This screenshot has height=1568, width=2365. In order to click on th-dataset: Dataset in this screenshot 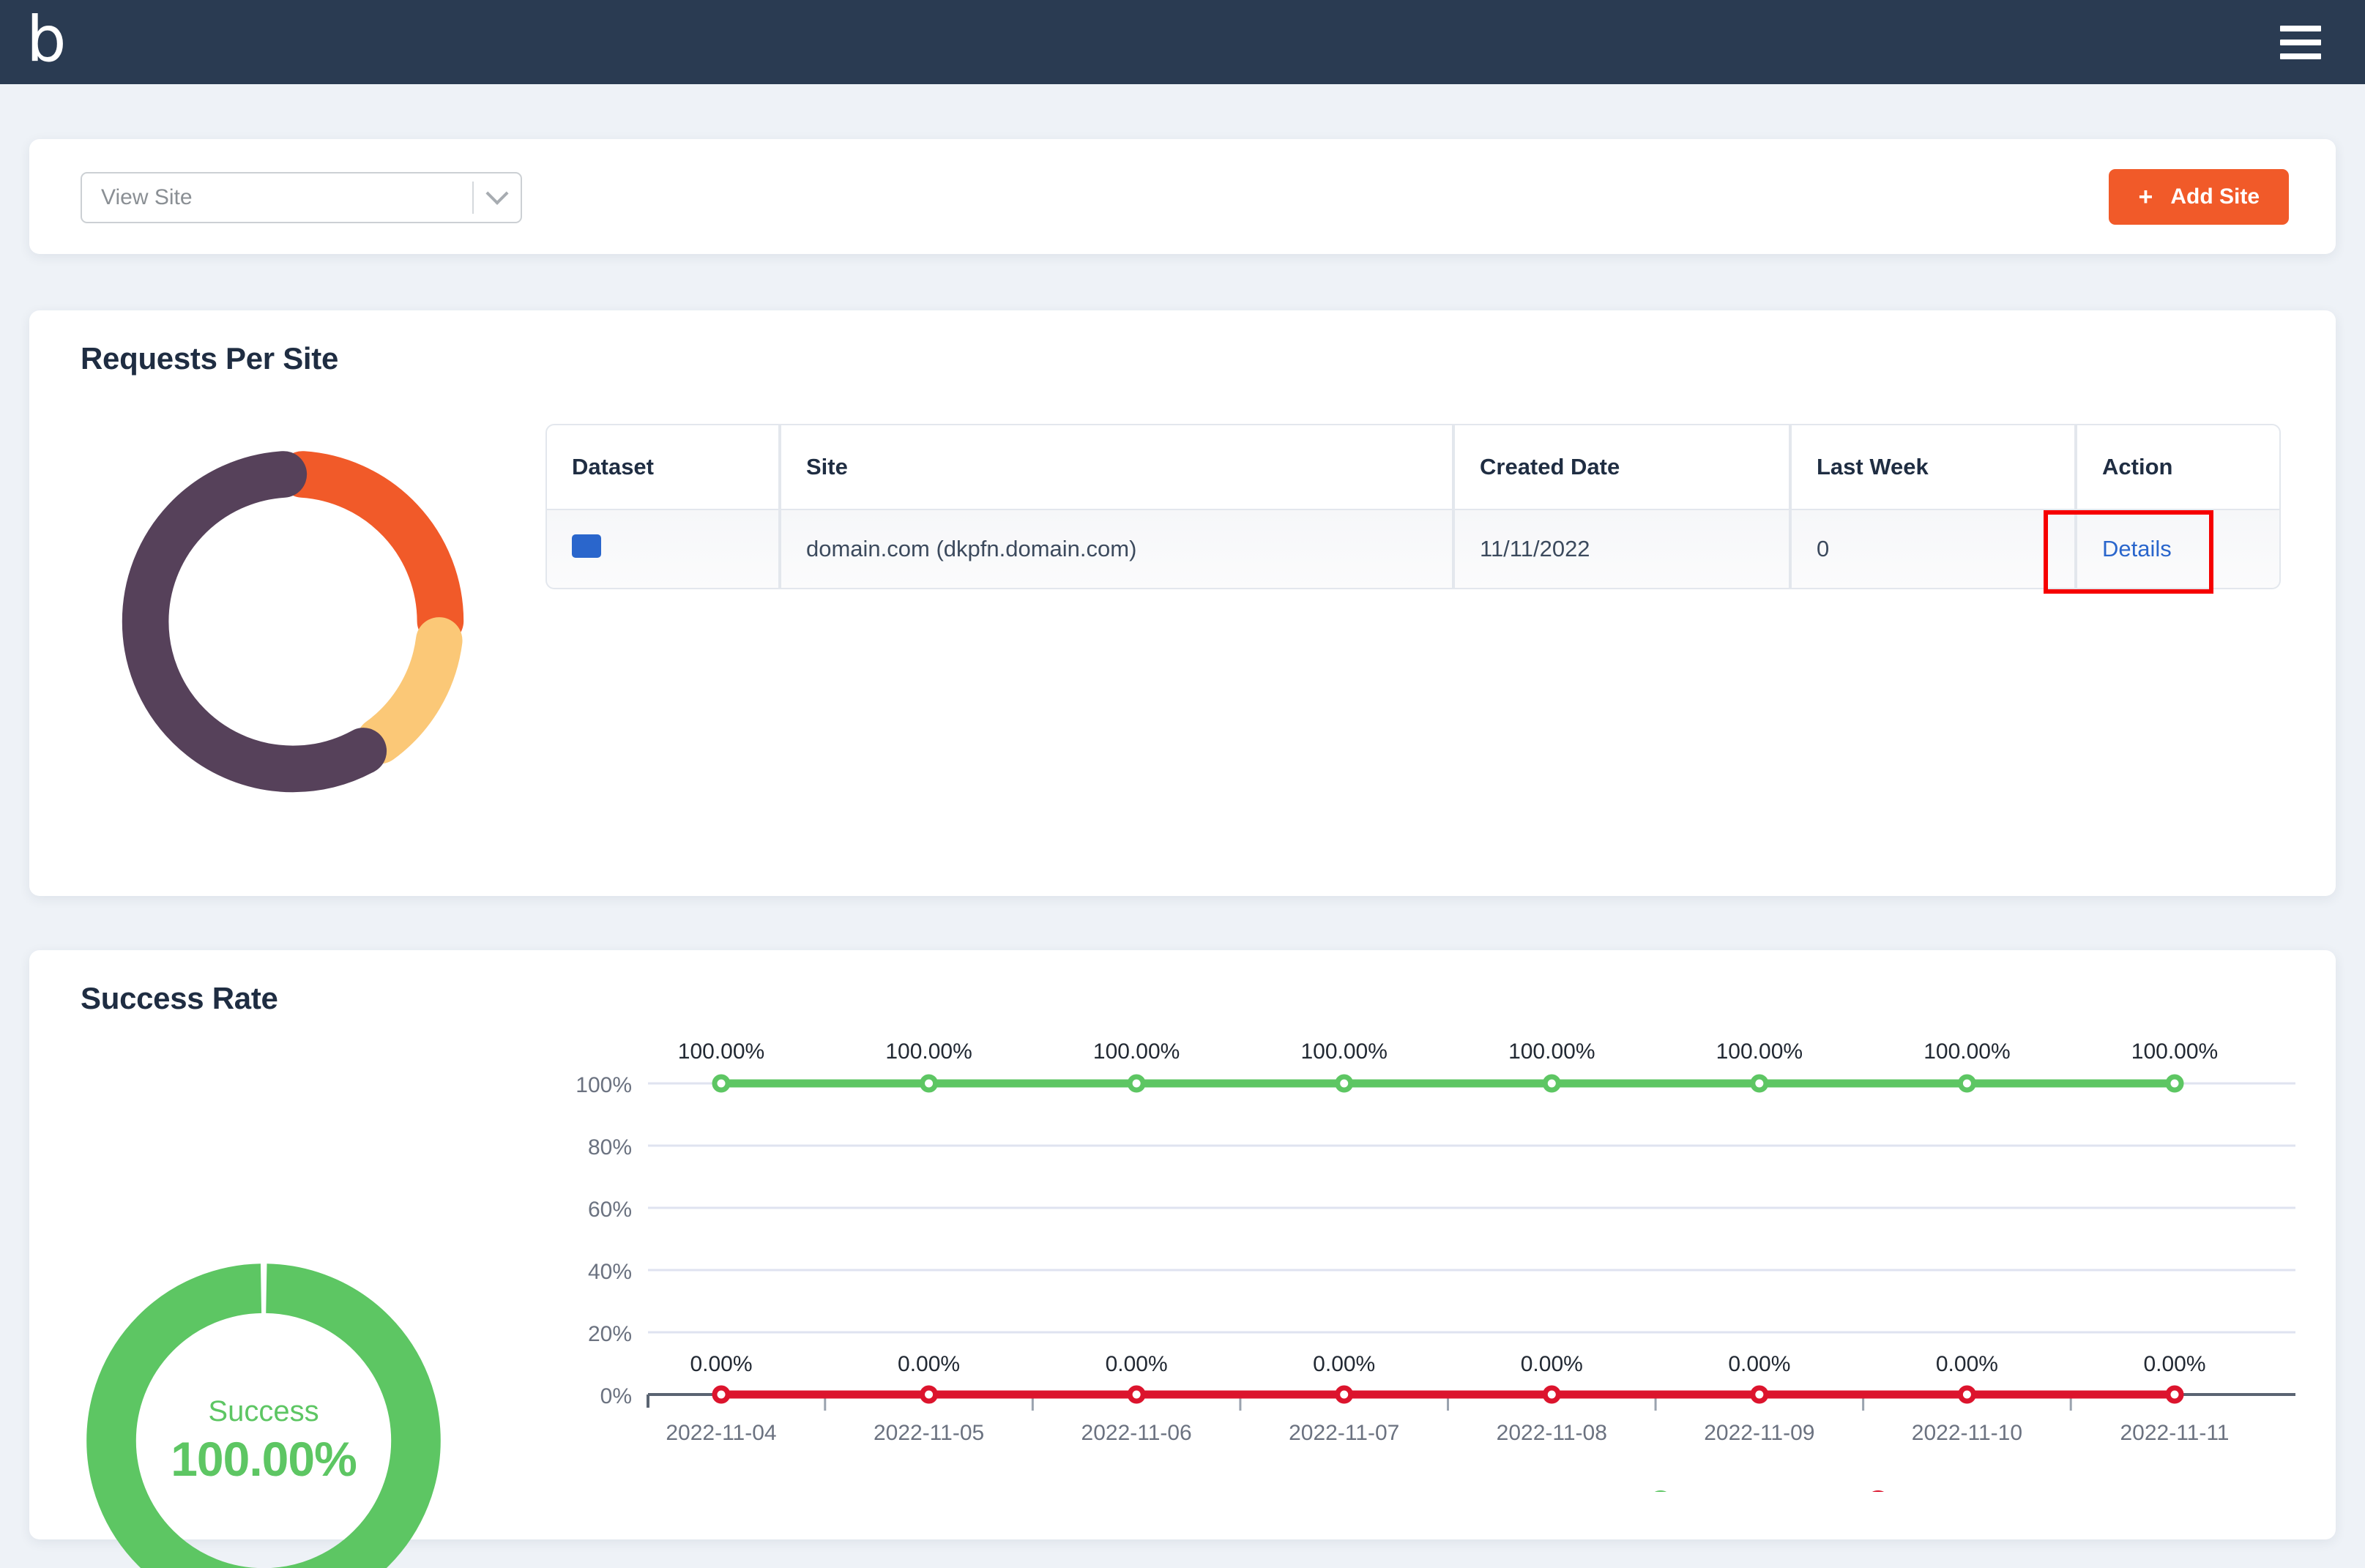, I will do `click(662, 467)`.